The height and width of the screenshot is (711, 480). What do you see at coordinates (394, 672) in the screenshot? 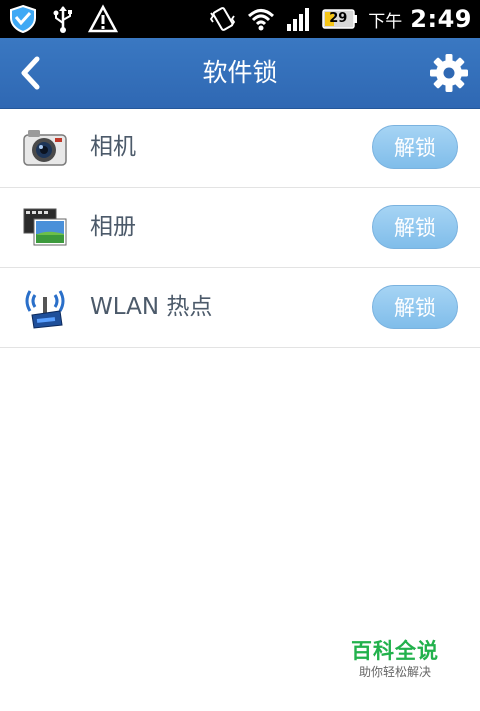
I see `watermark-slogan: 助你轻松解决` at bounding box center [394, 672].